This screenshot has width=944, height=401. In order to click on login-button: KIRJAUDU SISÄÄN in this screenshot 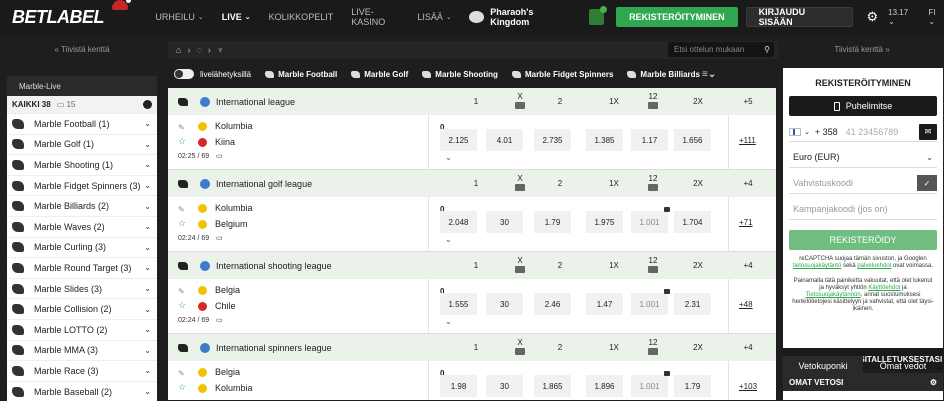, I will do `click(799, 17)`.